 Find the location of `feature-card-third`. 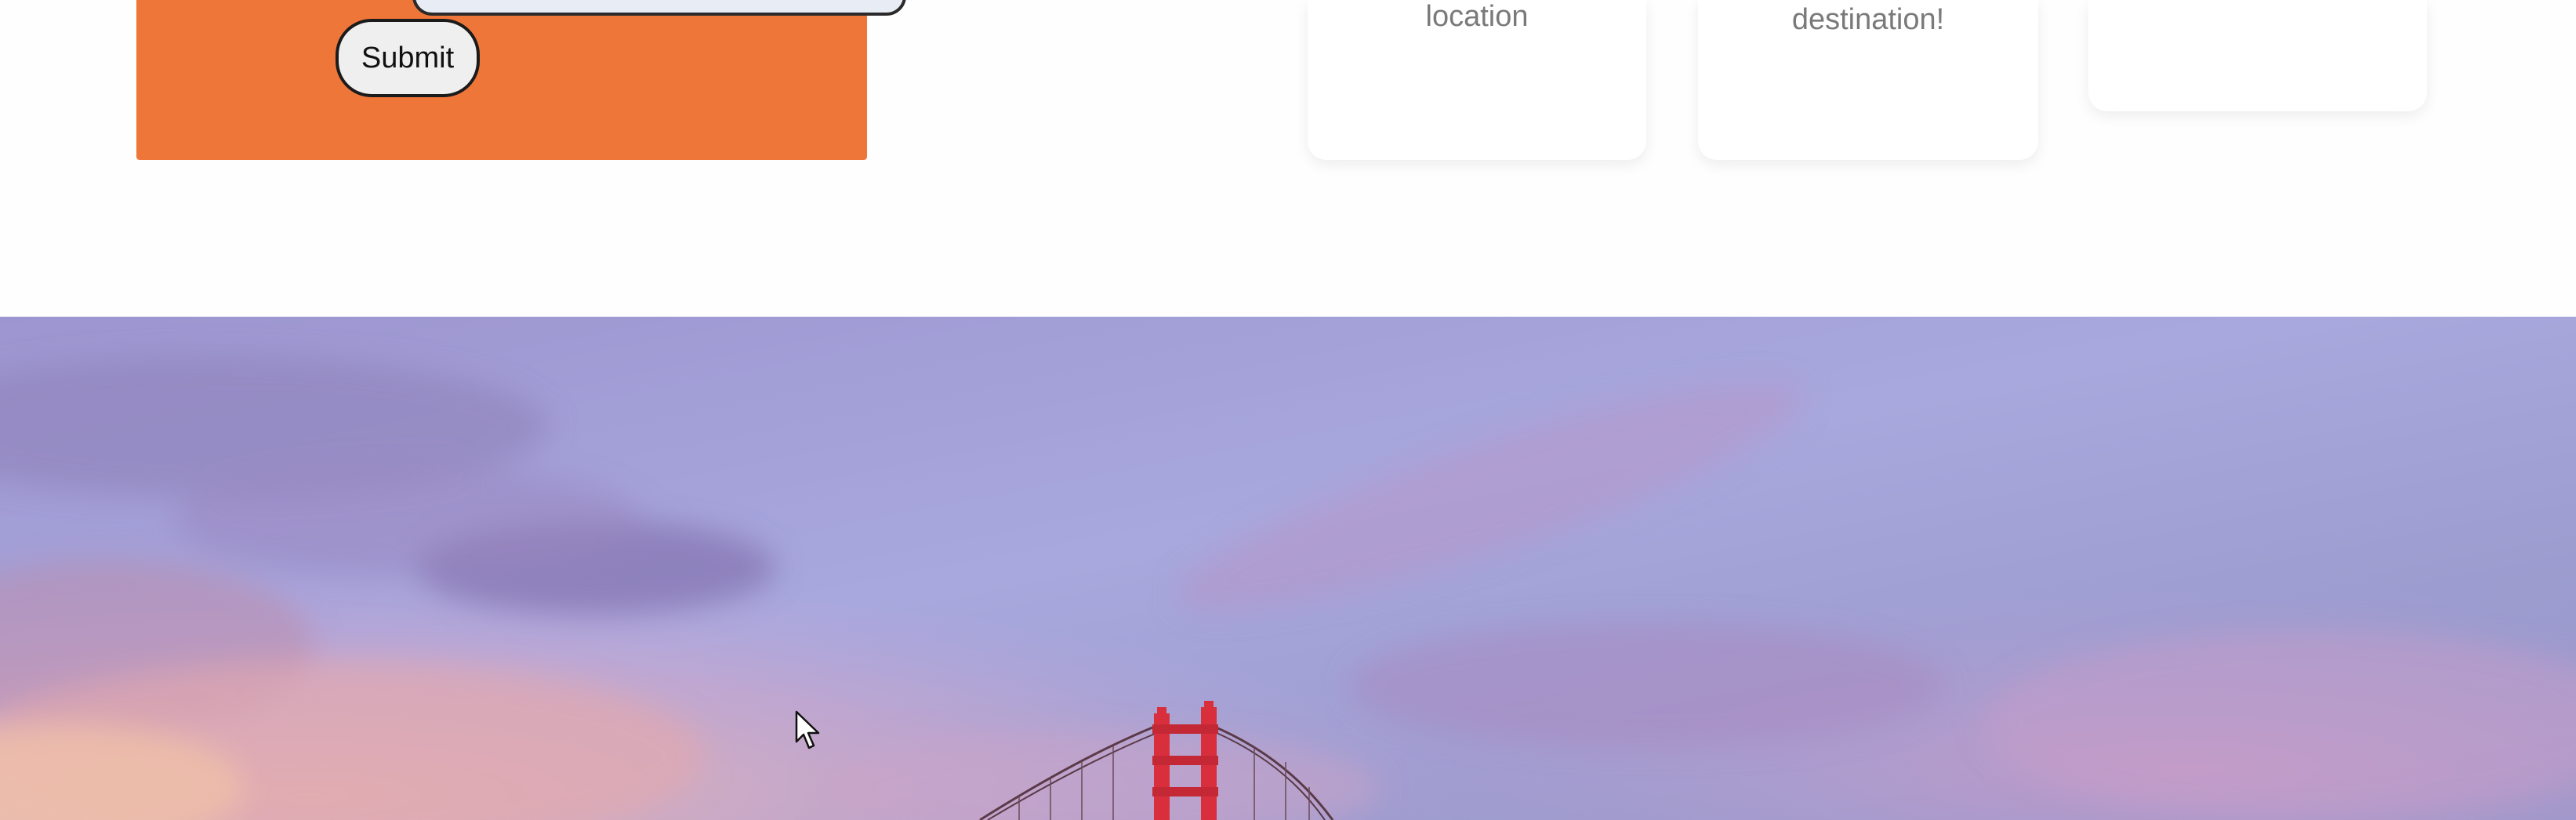

feature-card-third is located at coordinates (2257, 55).